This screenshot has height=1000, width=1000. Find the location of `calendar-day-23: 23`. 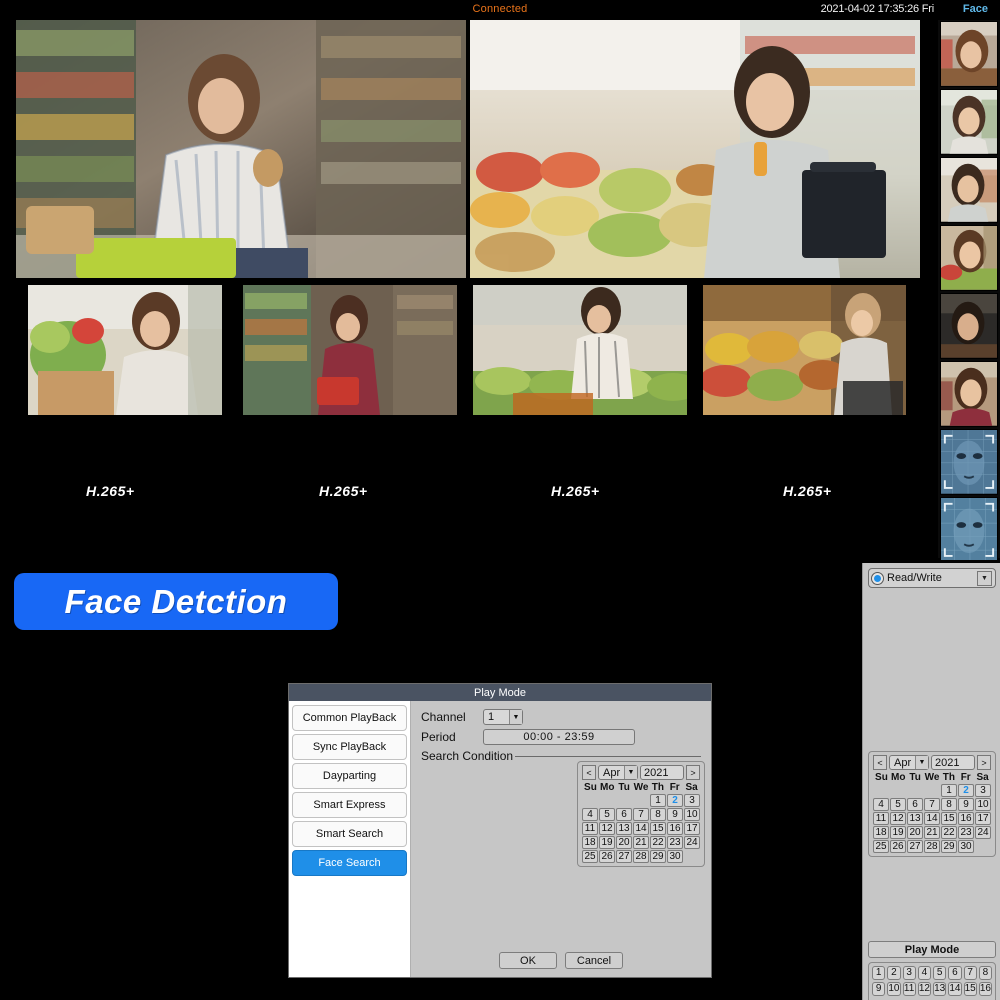

calendar-day-23: 23 is located at coordinates (966, 832).